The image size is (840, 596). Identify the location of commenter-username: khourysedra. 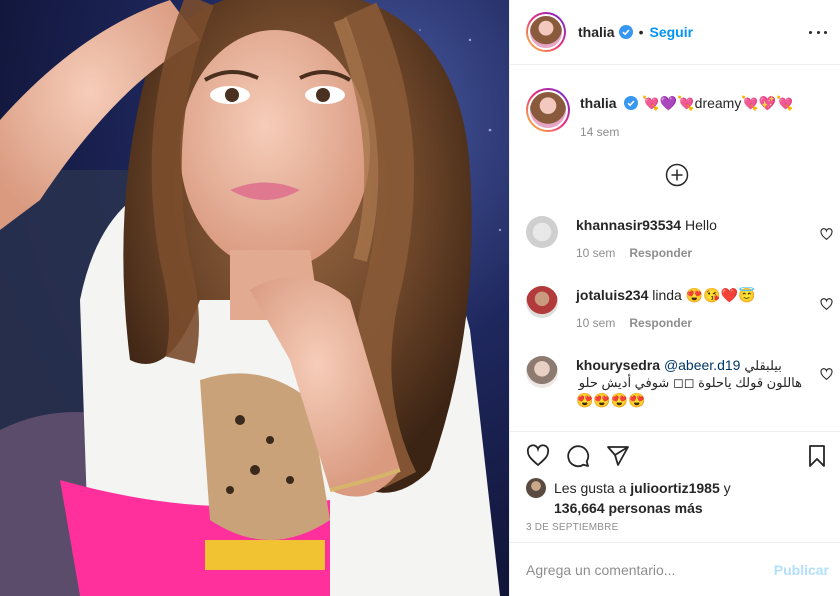
(618, 365).